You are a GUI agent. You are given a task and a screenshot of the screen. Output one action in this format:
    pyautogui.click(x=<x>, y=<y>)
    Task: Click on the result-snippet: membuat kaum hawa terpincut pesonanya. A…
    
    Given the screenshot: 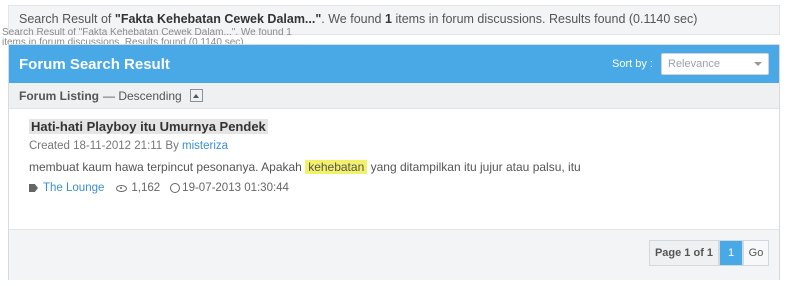 What is the action you would take?
    pyautogui.click(x=394, y=167)
    